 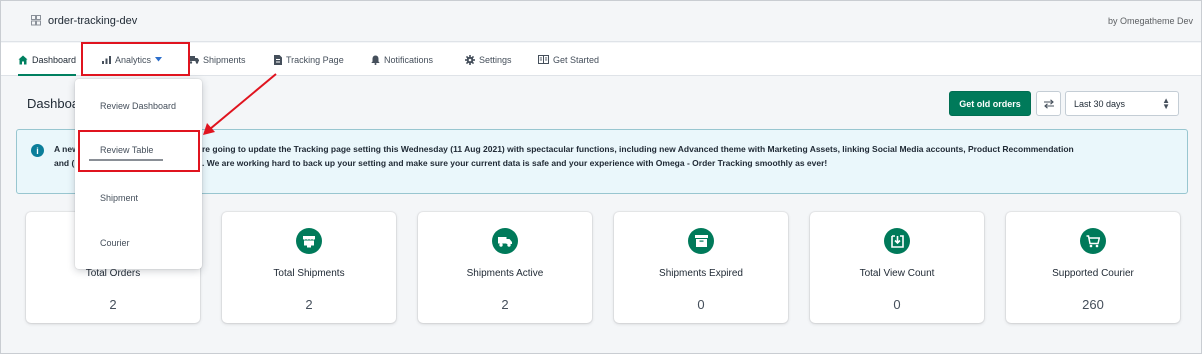 What do you see at coordinates (115, 243) in the screenshot?
I see `menu-item-courier: Courier` at bounding box center [115, 243].